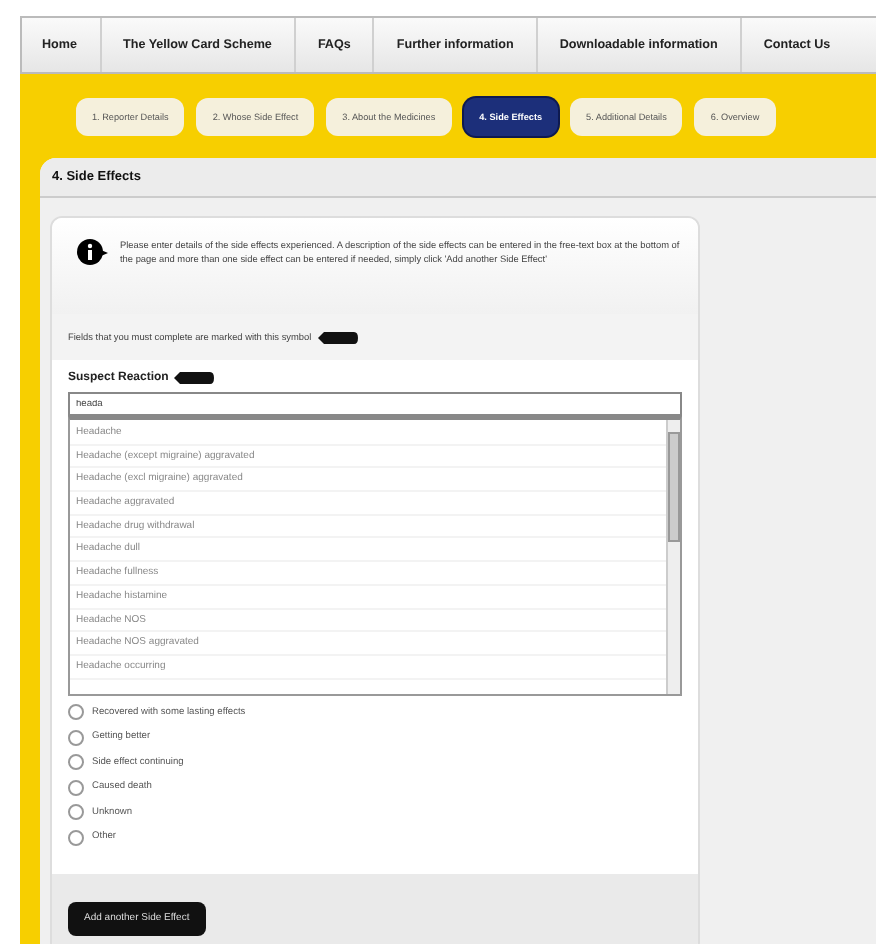 The height and width of the screenshot is (944, 876). Describe the element at coordinates (673, 557) in the screenshot. I see `scrollbar` at that location.